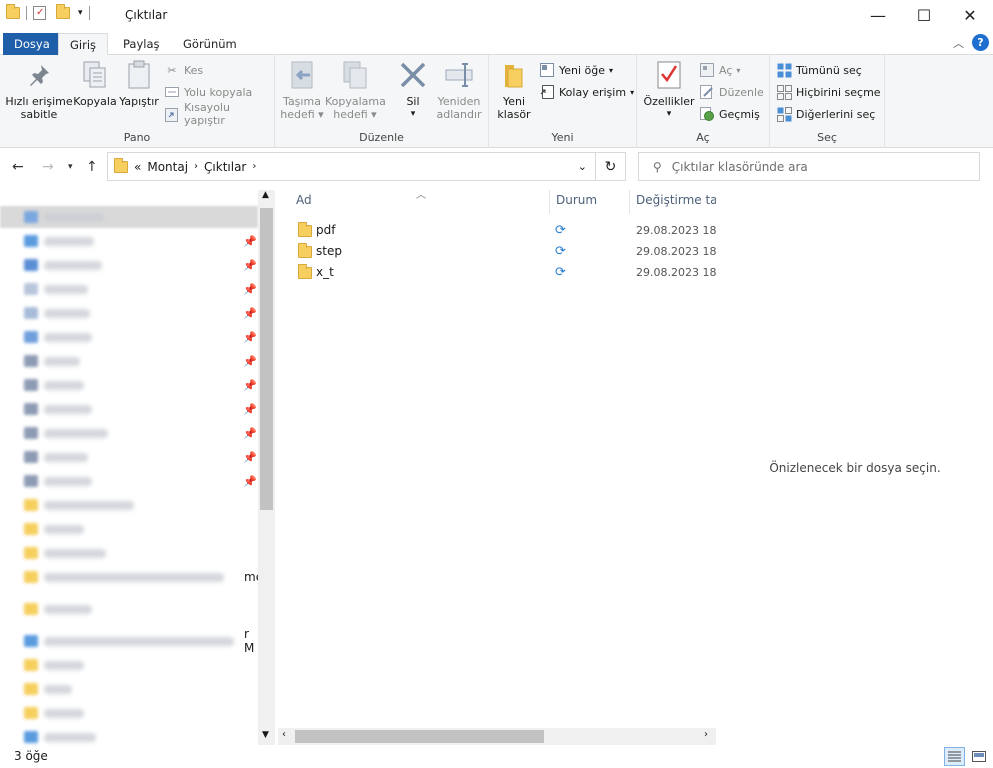  I want to click on breadcrumb-ciktilar: Çıktılar, so click(225, 167).